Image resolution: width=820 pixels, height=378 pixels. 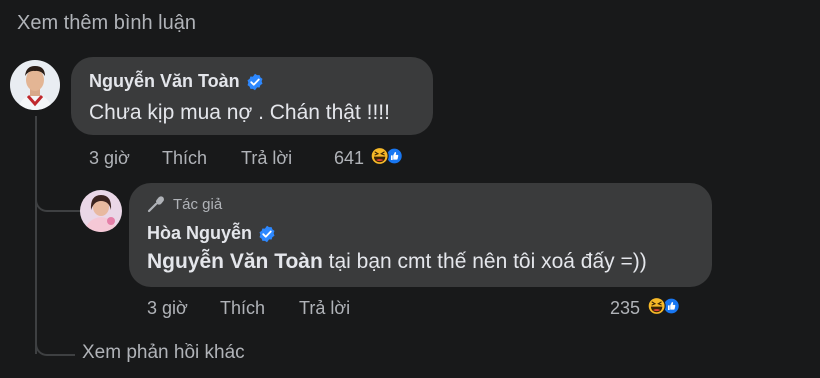 I want to click on reply-author: Hòa Nguyễn, so click(x=211, y=233).